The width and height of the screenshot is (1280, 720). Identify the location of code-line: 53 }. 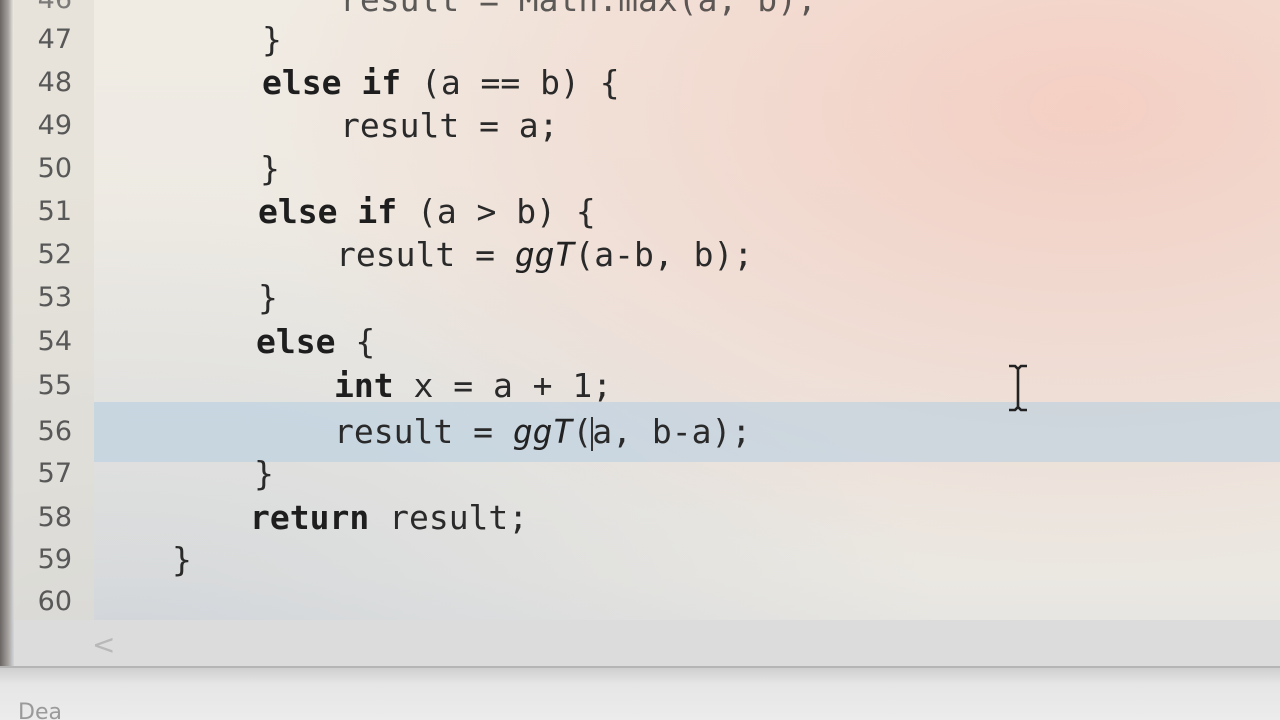
(640, 297).